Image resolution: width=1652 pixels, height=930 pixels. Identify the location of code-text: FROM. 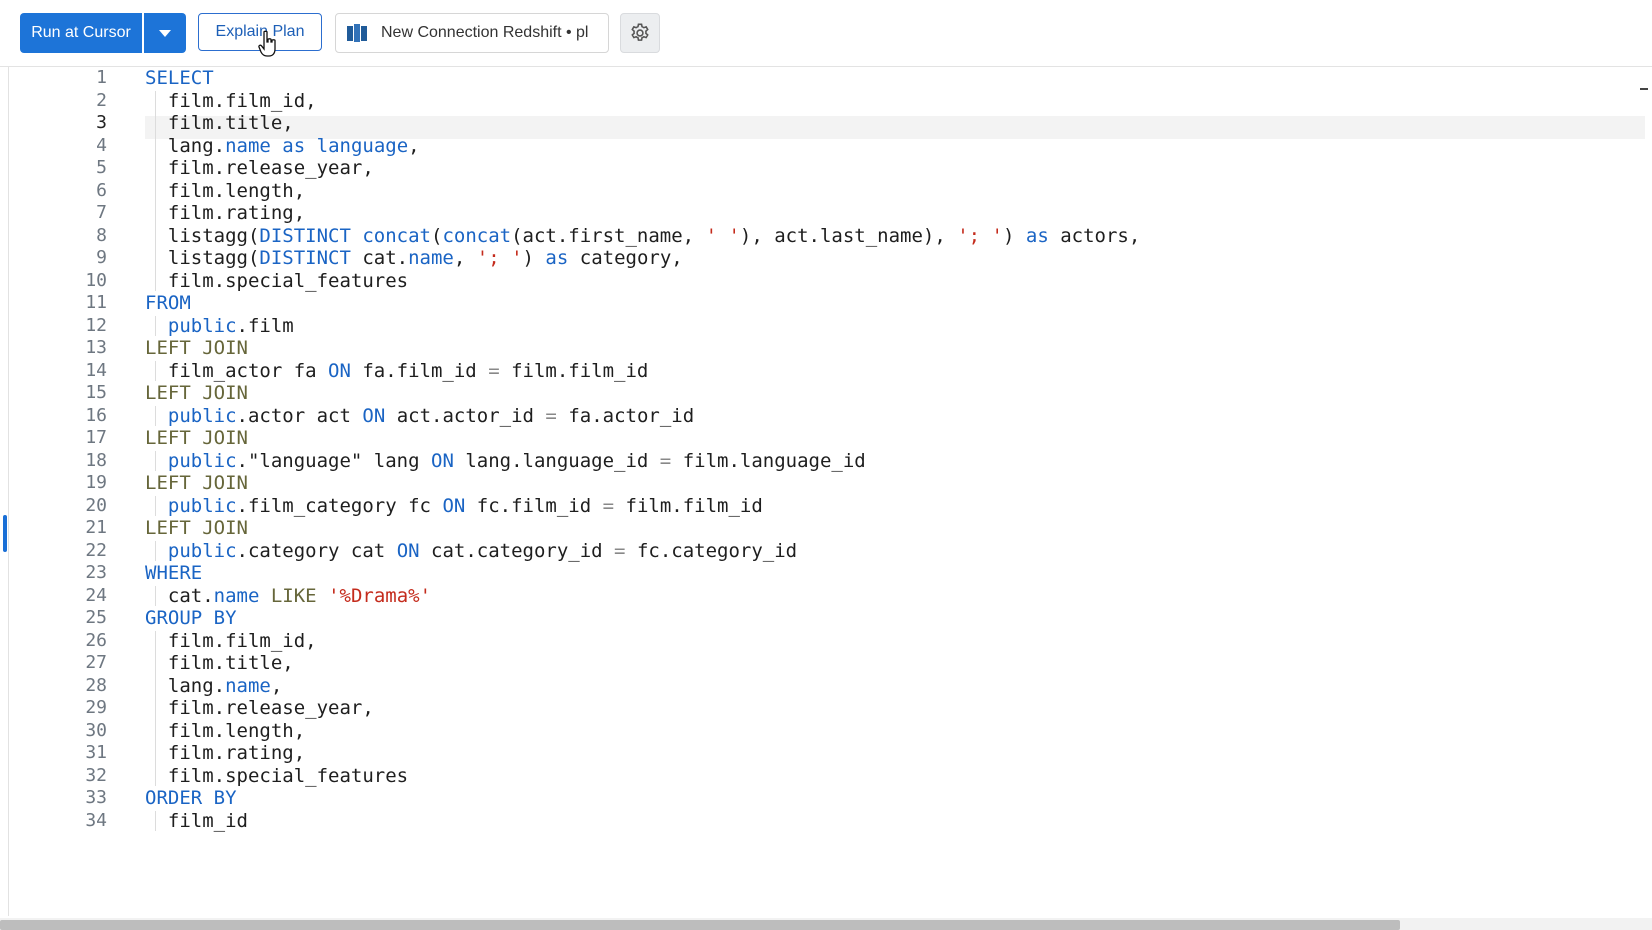
(168, 303).